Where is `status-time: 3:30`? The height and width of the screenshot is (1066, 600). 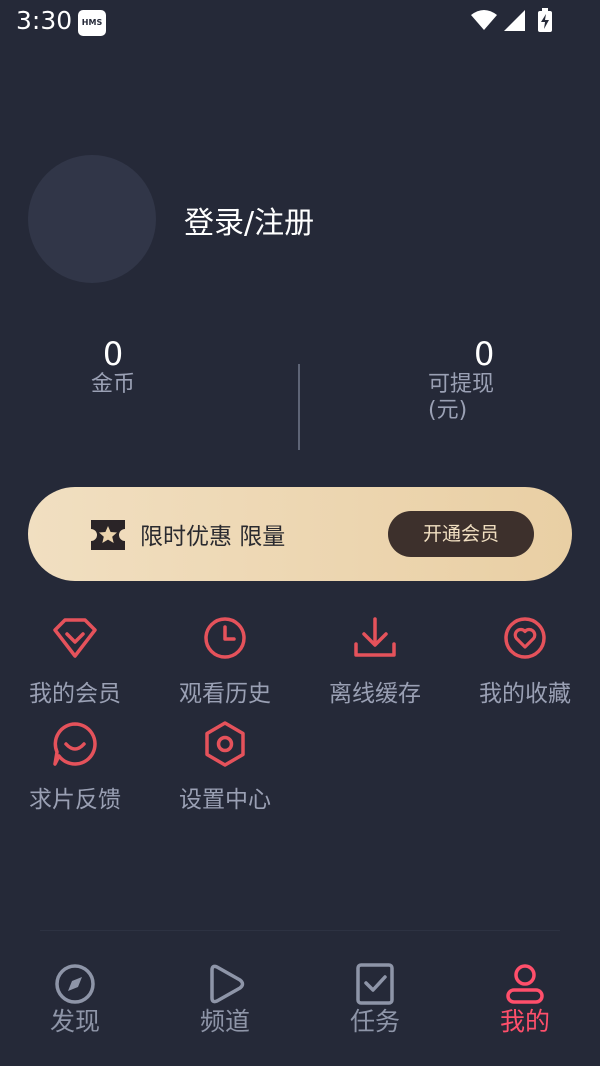
status-time: 3:30 is located at coordinates (44, 20).